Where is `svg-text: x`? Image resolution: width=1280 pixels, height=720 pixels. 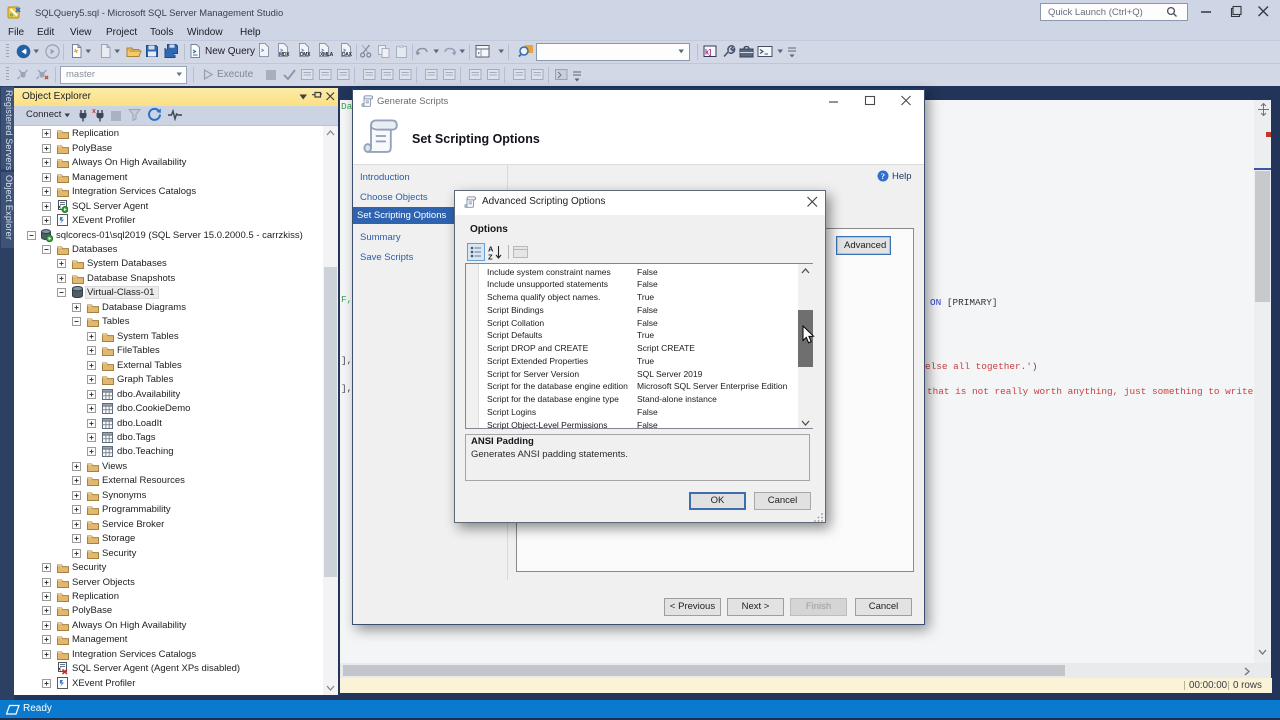
svg-text: x is located at coordinates (94, 111).